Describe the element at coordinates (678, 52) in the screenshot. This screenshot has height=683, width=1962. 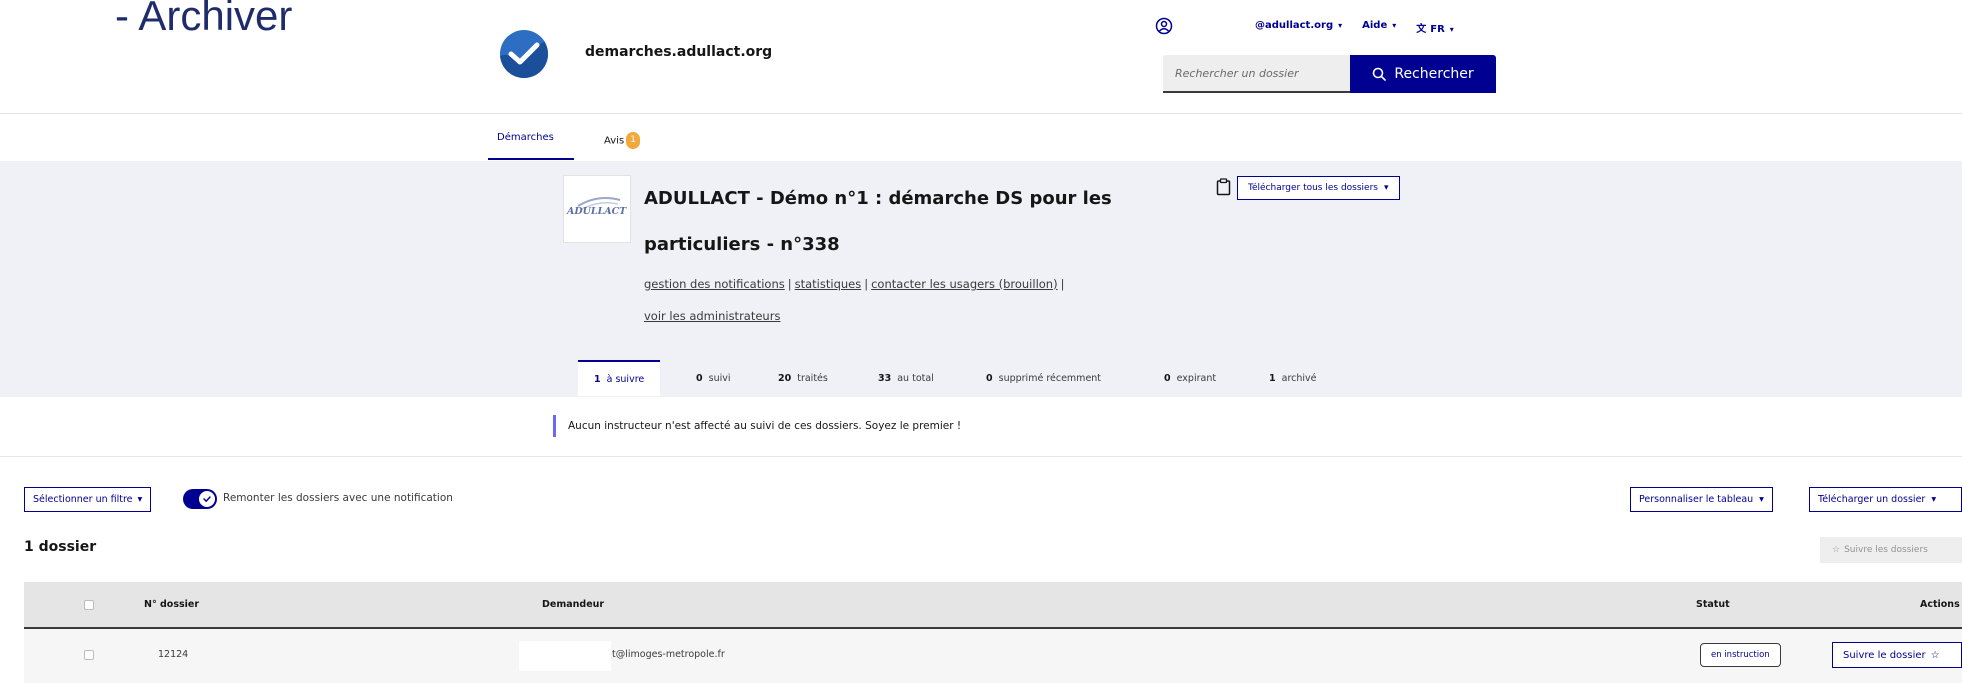
I see `site-name: demarches.adullact.org` at that location.